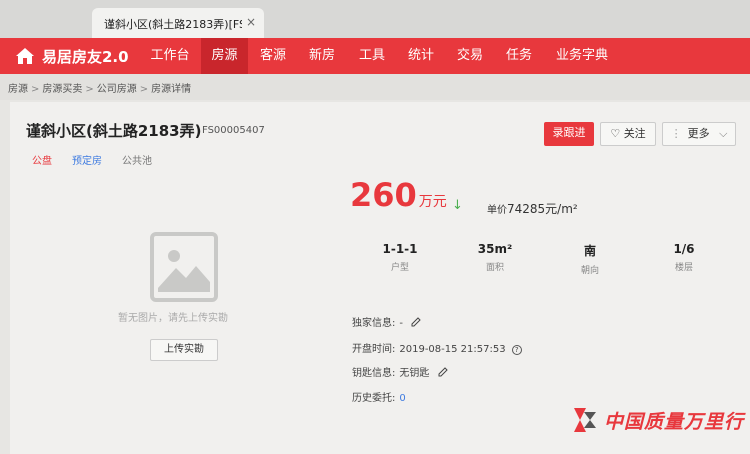 The height and width of the screenshot is (454, 750). Describe the element at coordinates (184, 350) in the screenshot. I see `upload-survey-button: 上传实勘` at that location.